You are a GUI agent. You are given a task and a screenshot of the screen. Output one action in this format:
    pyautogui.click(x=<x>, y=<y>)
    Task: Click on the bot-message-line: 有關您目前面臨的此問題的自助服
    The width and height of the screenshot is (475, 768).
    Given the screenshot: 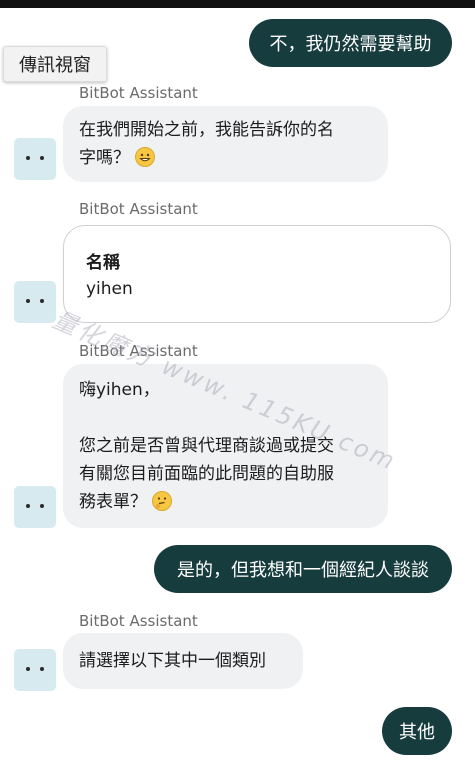 What is the action you would take?
    pyautogui.click(x=206, y=474)
    